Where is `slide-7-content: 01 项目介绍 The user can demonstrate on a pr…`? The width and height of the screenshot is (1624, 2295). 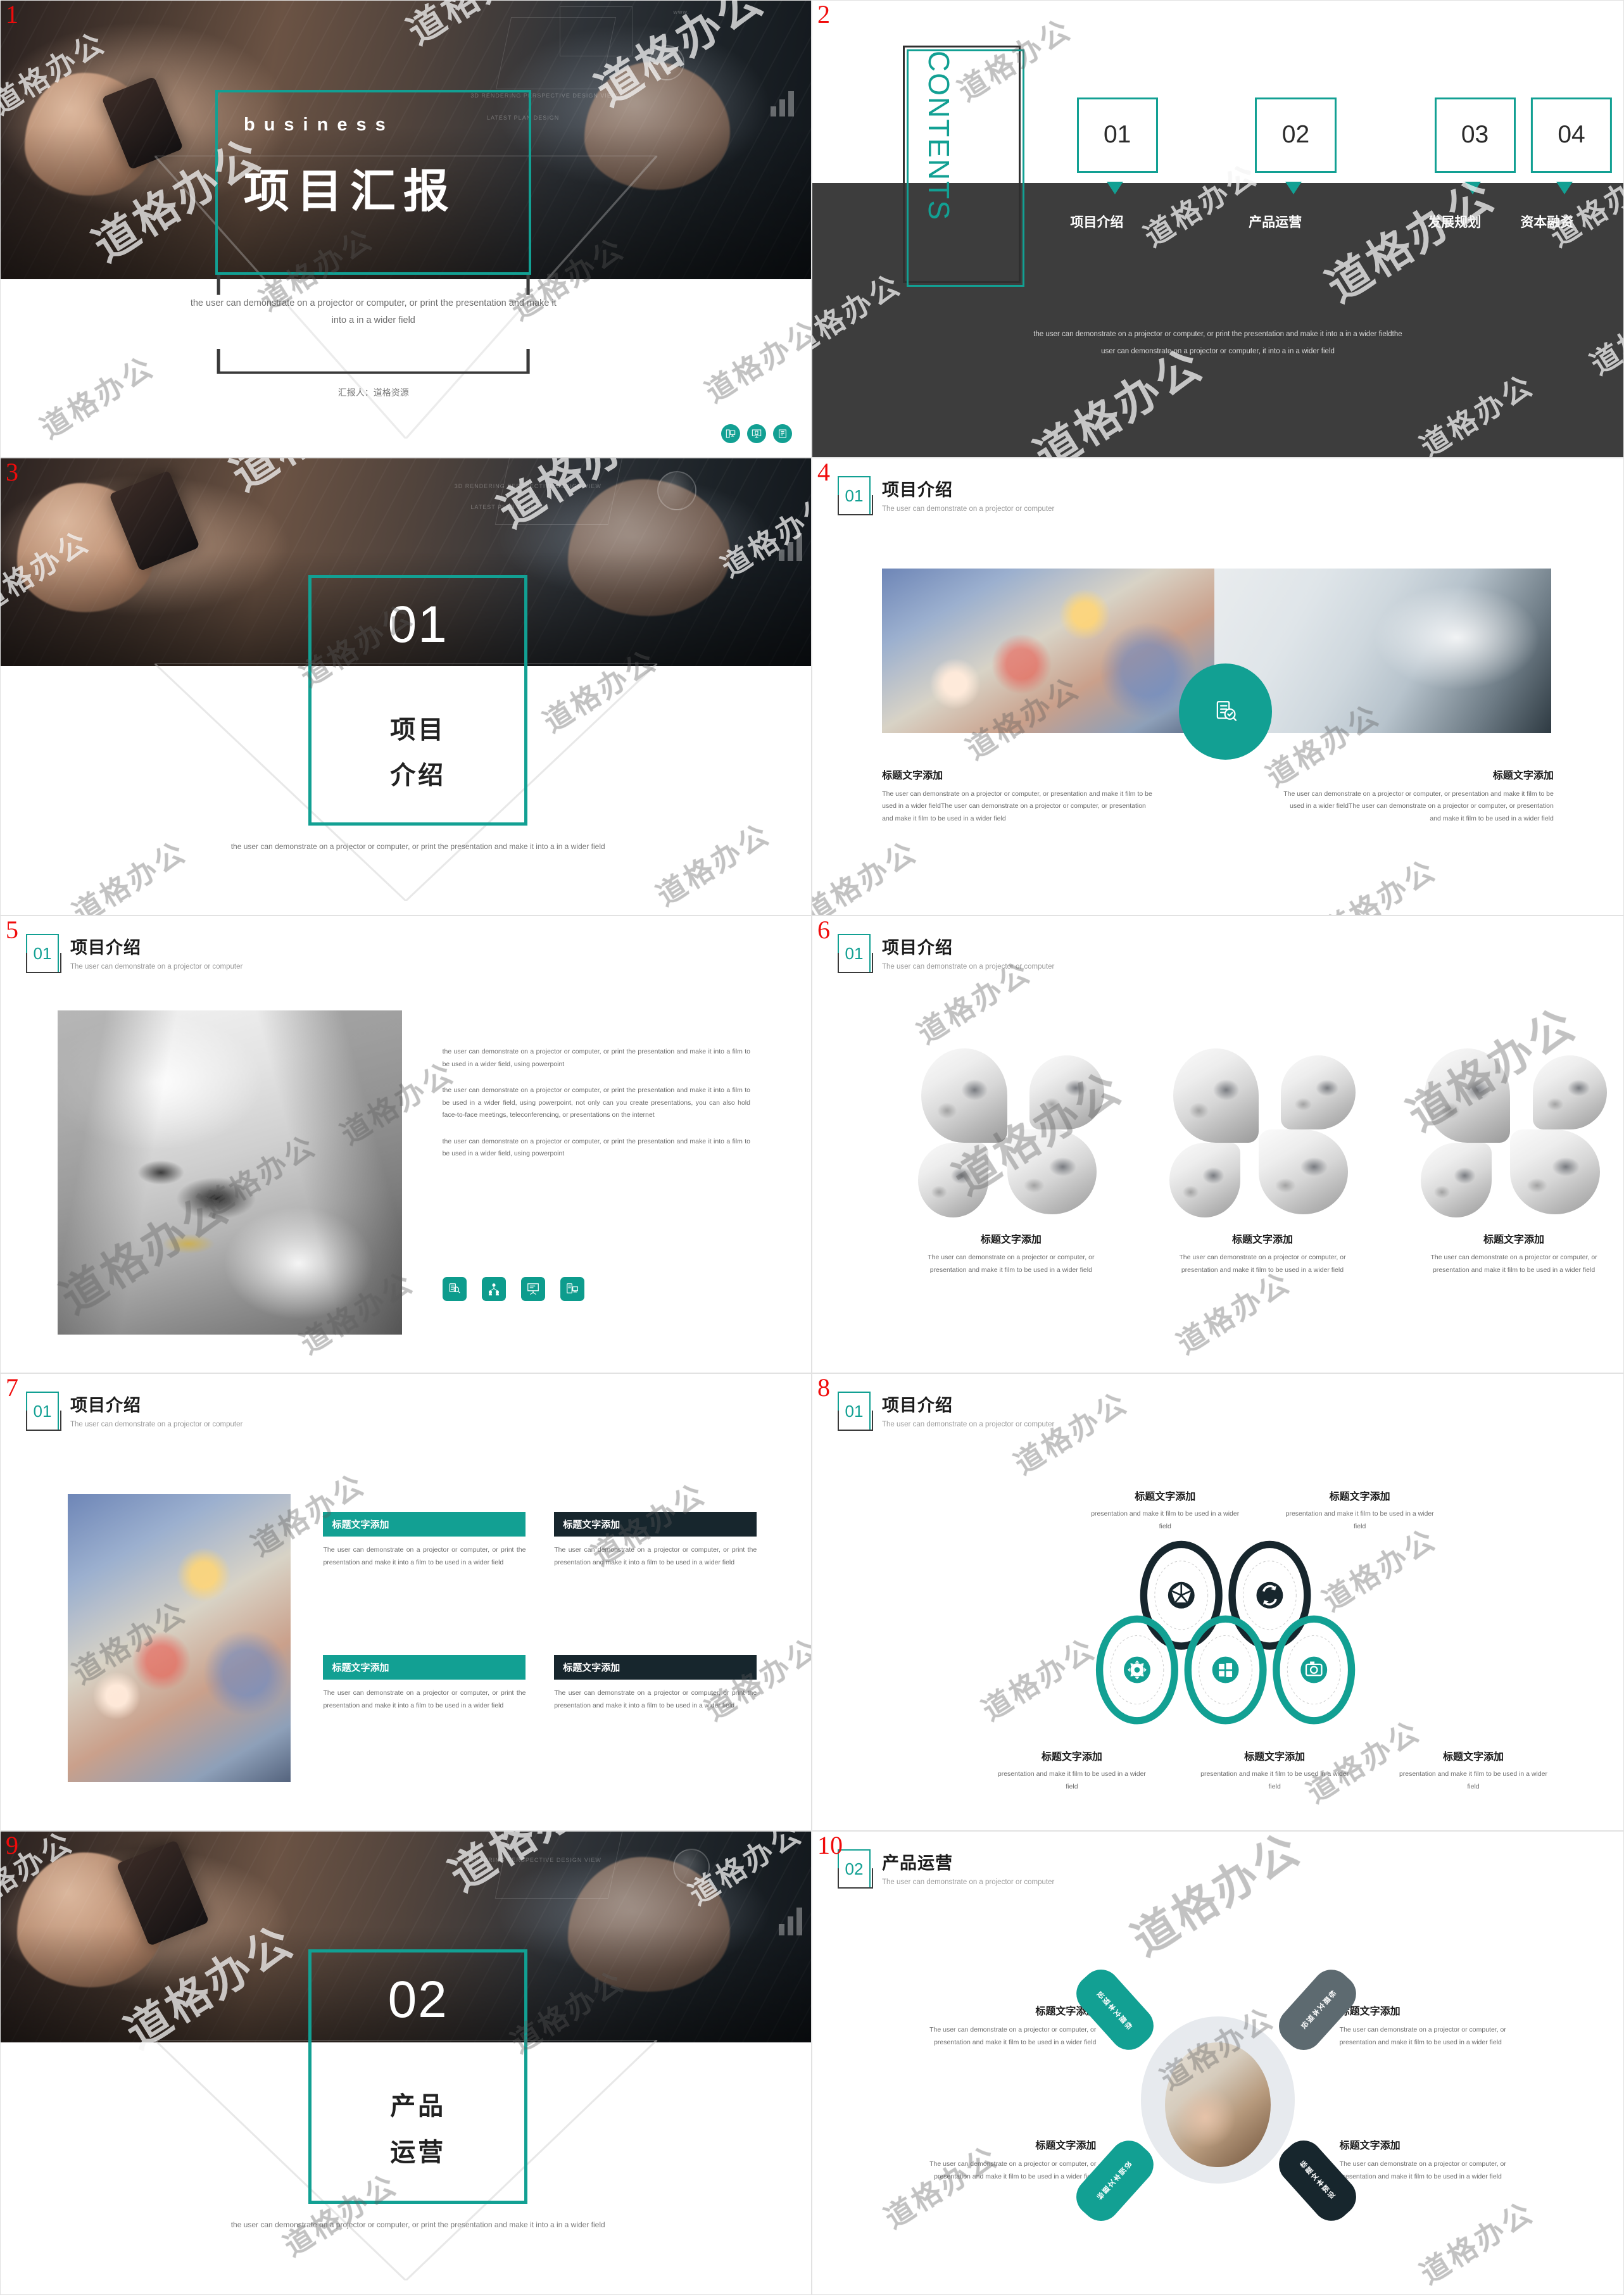
slide-7-content: 01 项目介绍 The user can demonstrate on a pr… is located at coordinates (406, 1602).